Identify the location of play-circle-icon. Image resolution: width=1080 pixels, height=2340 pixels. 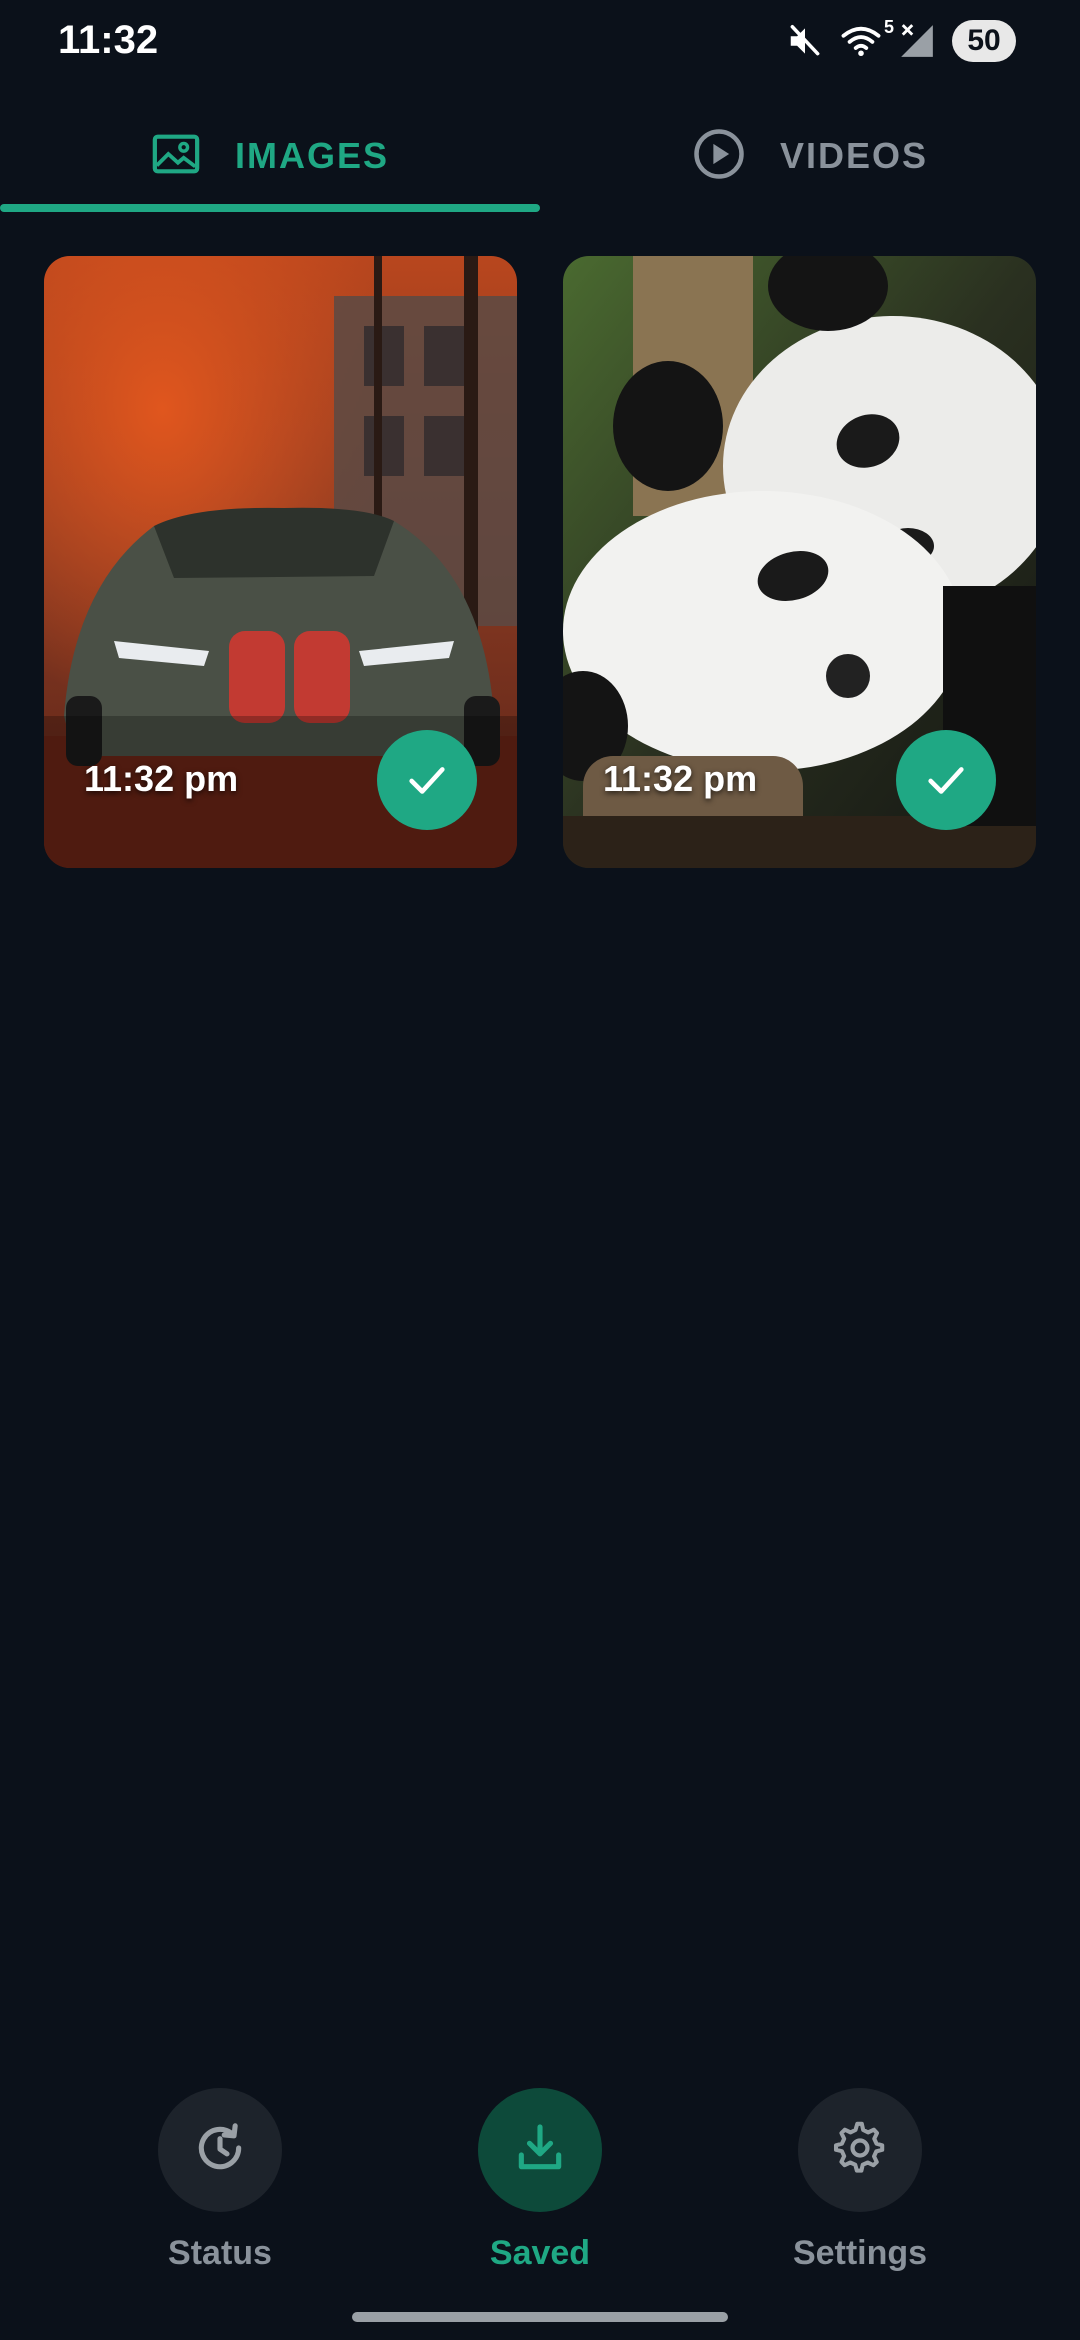
(719, 156).